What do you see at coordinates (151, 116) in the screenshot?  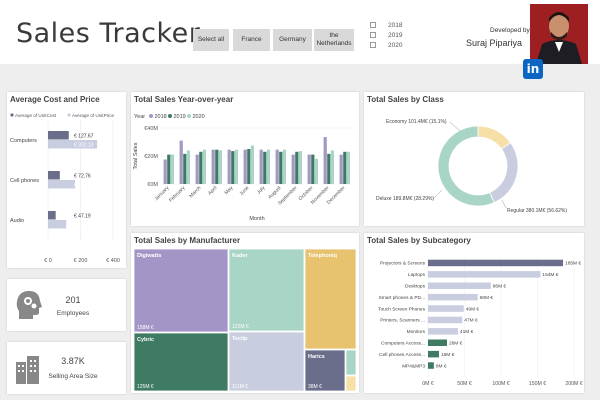 I see `legend-marker` at bounding box center [151, 116].